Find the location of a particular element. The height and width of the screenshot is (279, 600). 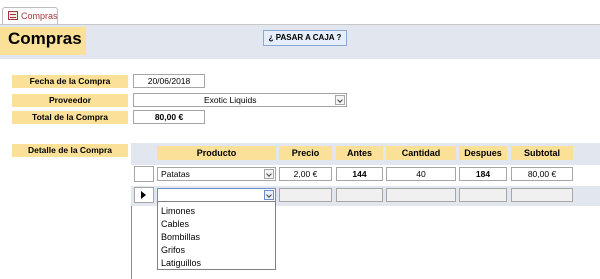

col-header-cantidad: Cantidad is located at coordinates (421, 153).